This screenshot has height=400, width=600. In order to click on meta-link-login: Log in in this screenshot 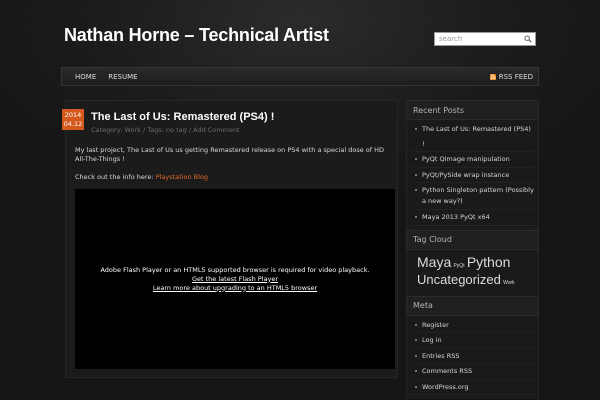, I will do `click(472, 341)`.